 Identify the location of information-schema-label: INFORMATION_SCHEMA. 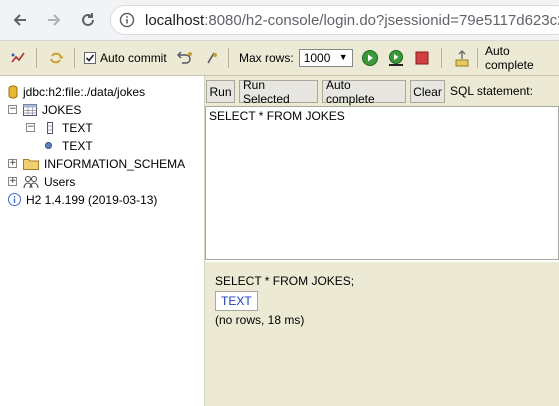
(115, 163).